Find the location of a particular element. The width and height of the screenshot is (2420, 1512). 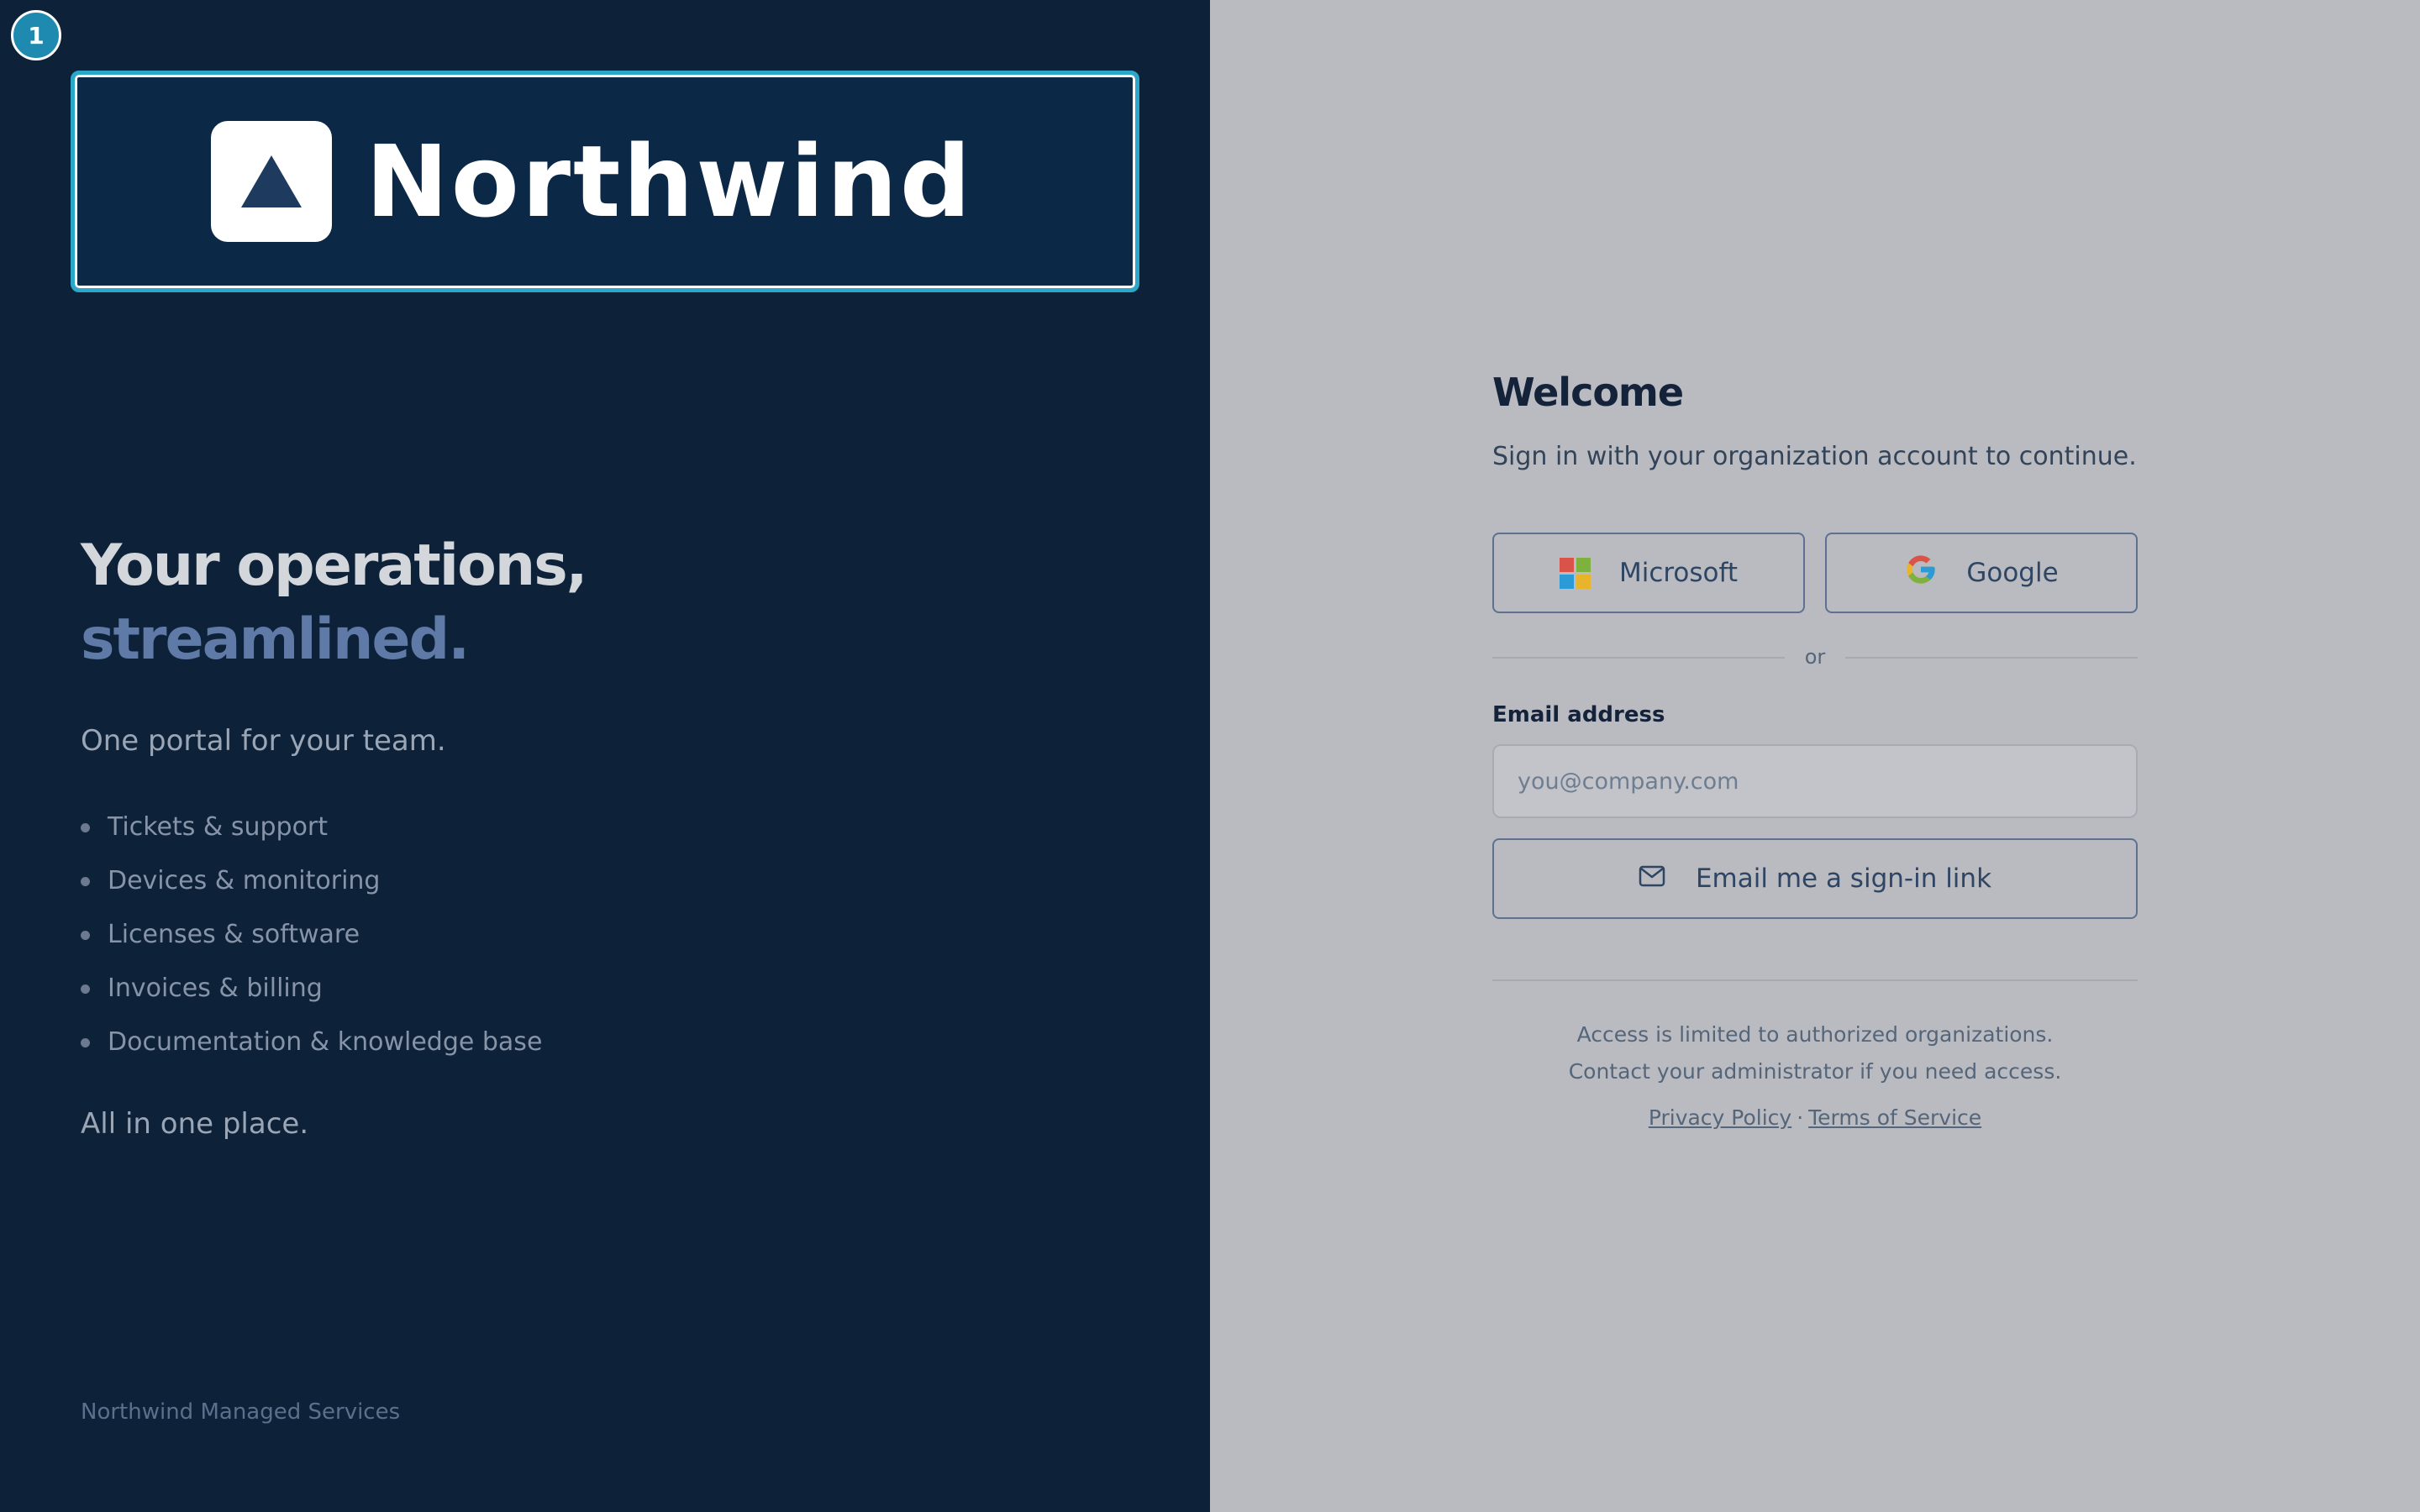

step-badge: 1 is located at coordinates (36, 35).